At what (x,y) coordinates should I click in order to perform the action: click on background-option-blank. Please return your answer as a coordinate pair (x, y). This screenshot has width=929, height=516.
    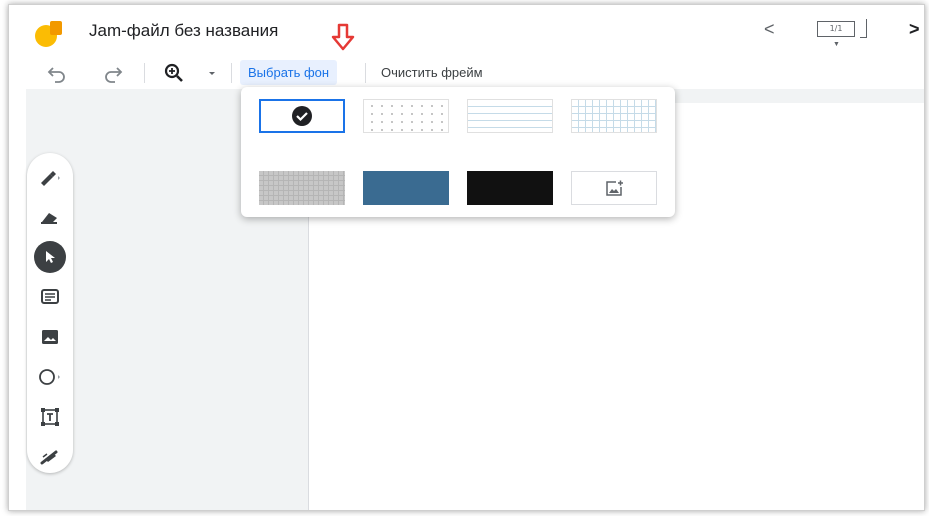
    Looking at the image, I should click on (302, 116).